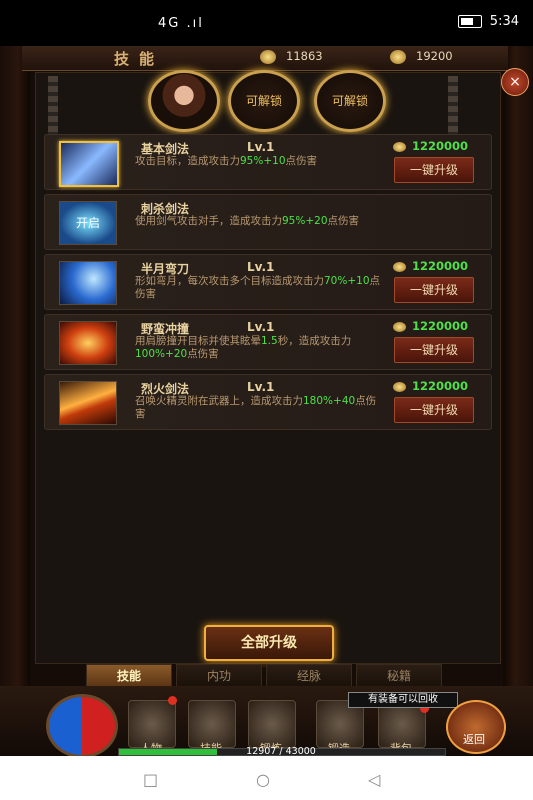  I want to click on skill-description: 使用剑气攻击对手，造成攻击力95%+20点伤害, so click(247, 221).